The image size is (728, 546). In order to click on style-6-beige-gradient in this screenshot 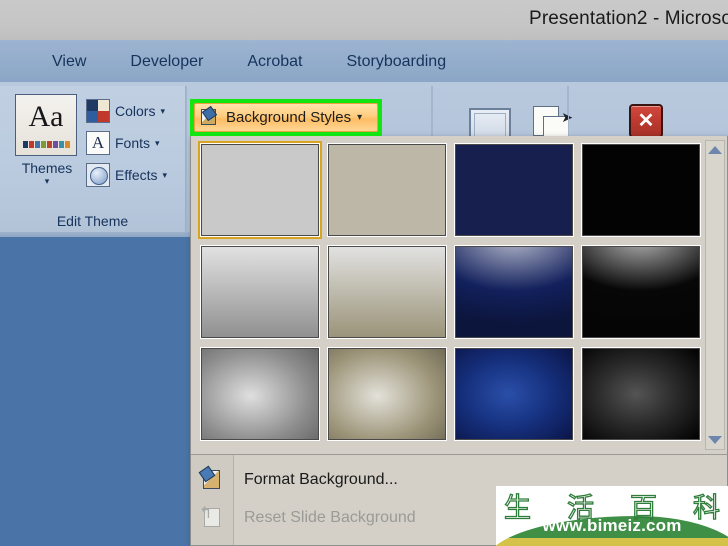, I will do `click(387, 292)`.